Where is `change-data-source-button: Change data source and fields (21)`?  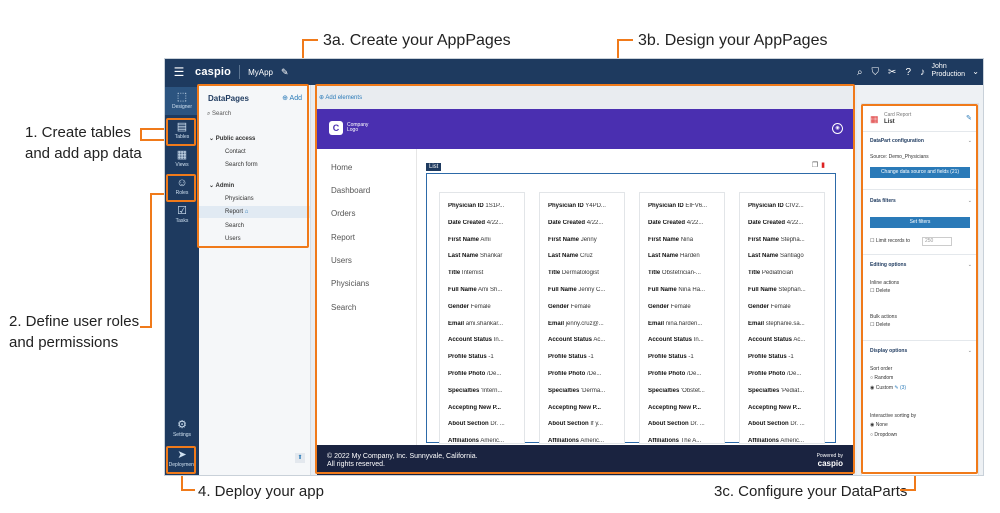 change-data-source-button: Change data source and fields (21) is located at coordinates (920, 172).